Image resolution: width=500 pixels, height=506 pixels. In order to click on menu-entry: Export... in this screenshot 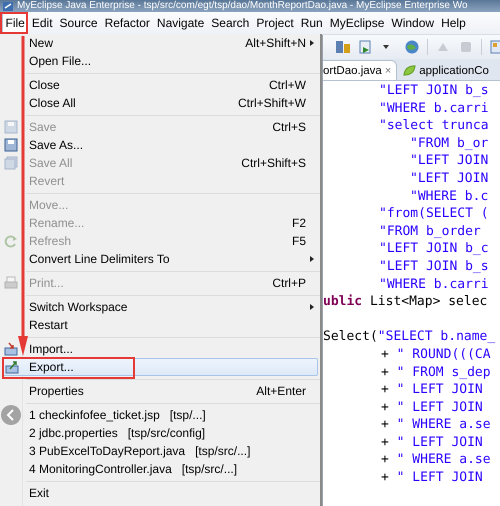, I will do `click(160, 367)`.